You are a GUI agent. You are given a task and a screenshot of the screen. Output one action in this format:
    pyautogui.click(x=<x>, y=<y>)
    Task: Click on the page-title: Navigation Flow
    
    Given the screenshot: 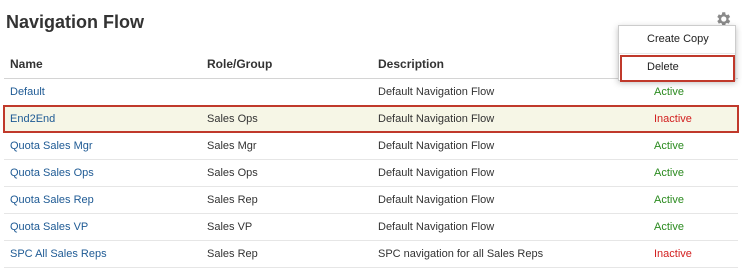 What is the action you would take?
    pyautogui.click(x=75, y=22)
    